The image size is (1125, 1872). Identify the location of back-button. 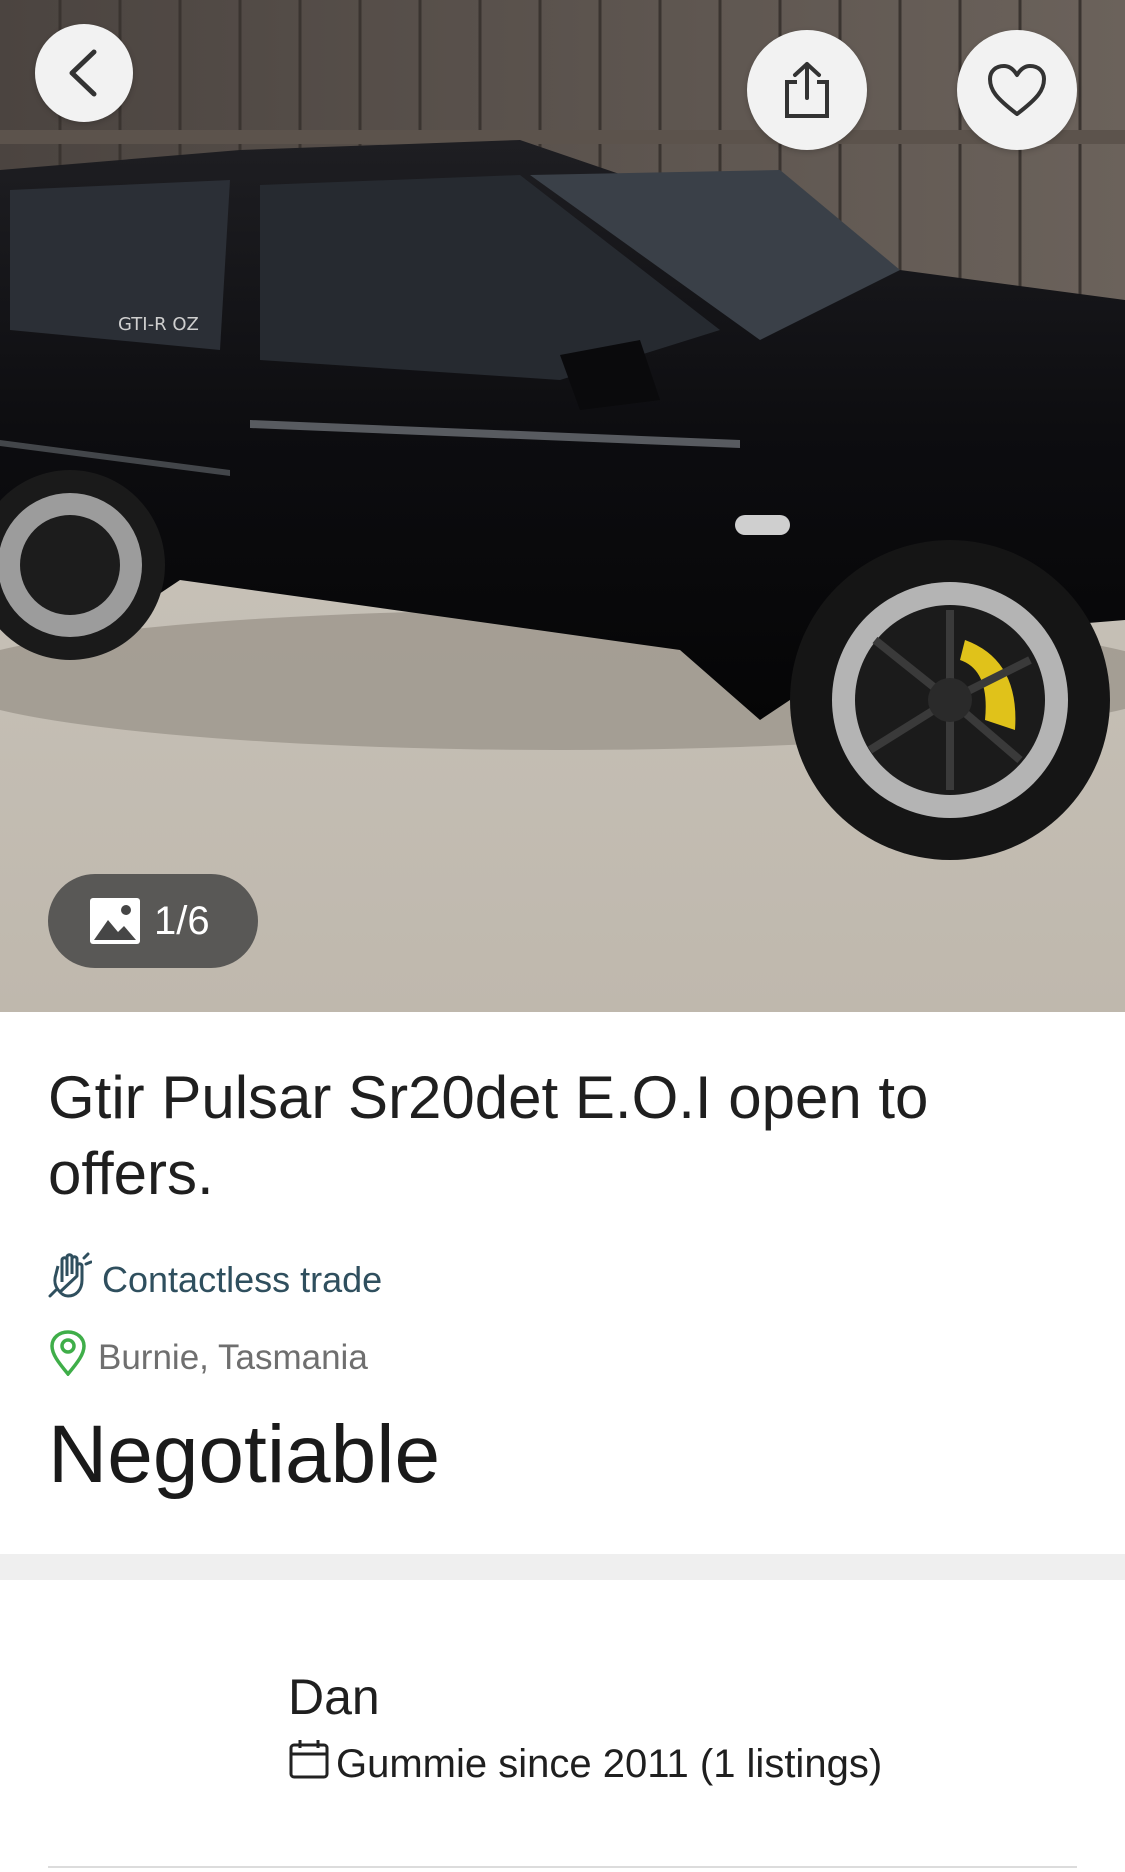
(84, 73).